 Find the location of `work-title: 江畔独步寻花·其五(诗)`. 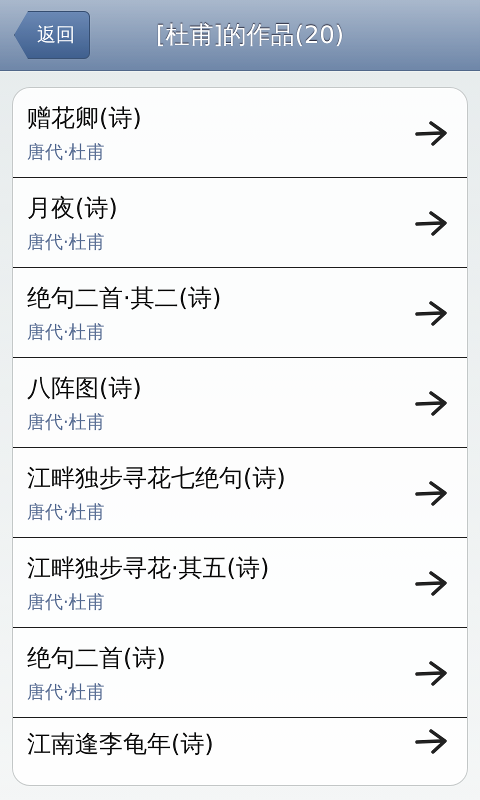

work-title: 江畔独步寻花·其五(诗) is located at coordinates (148, 568).